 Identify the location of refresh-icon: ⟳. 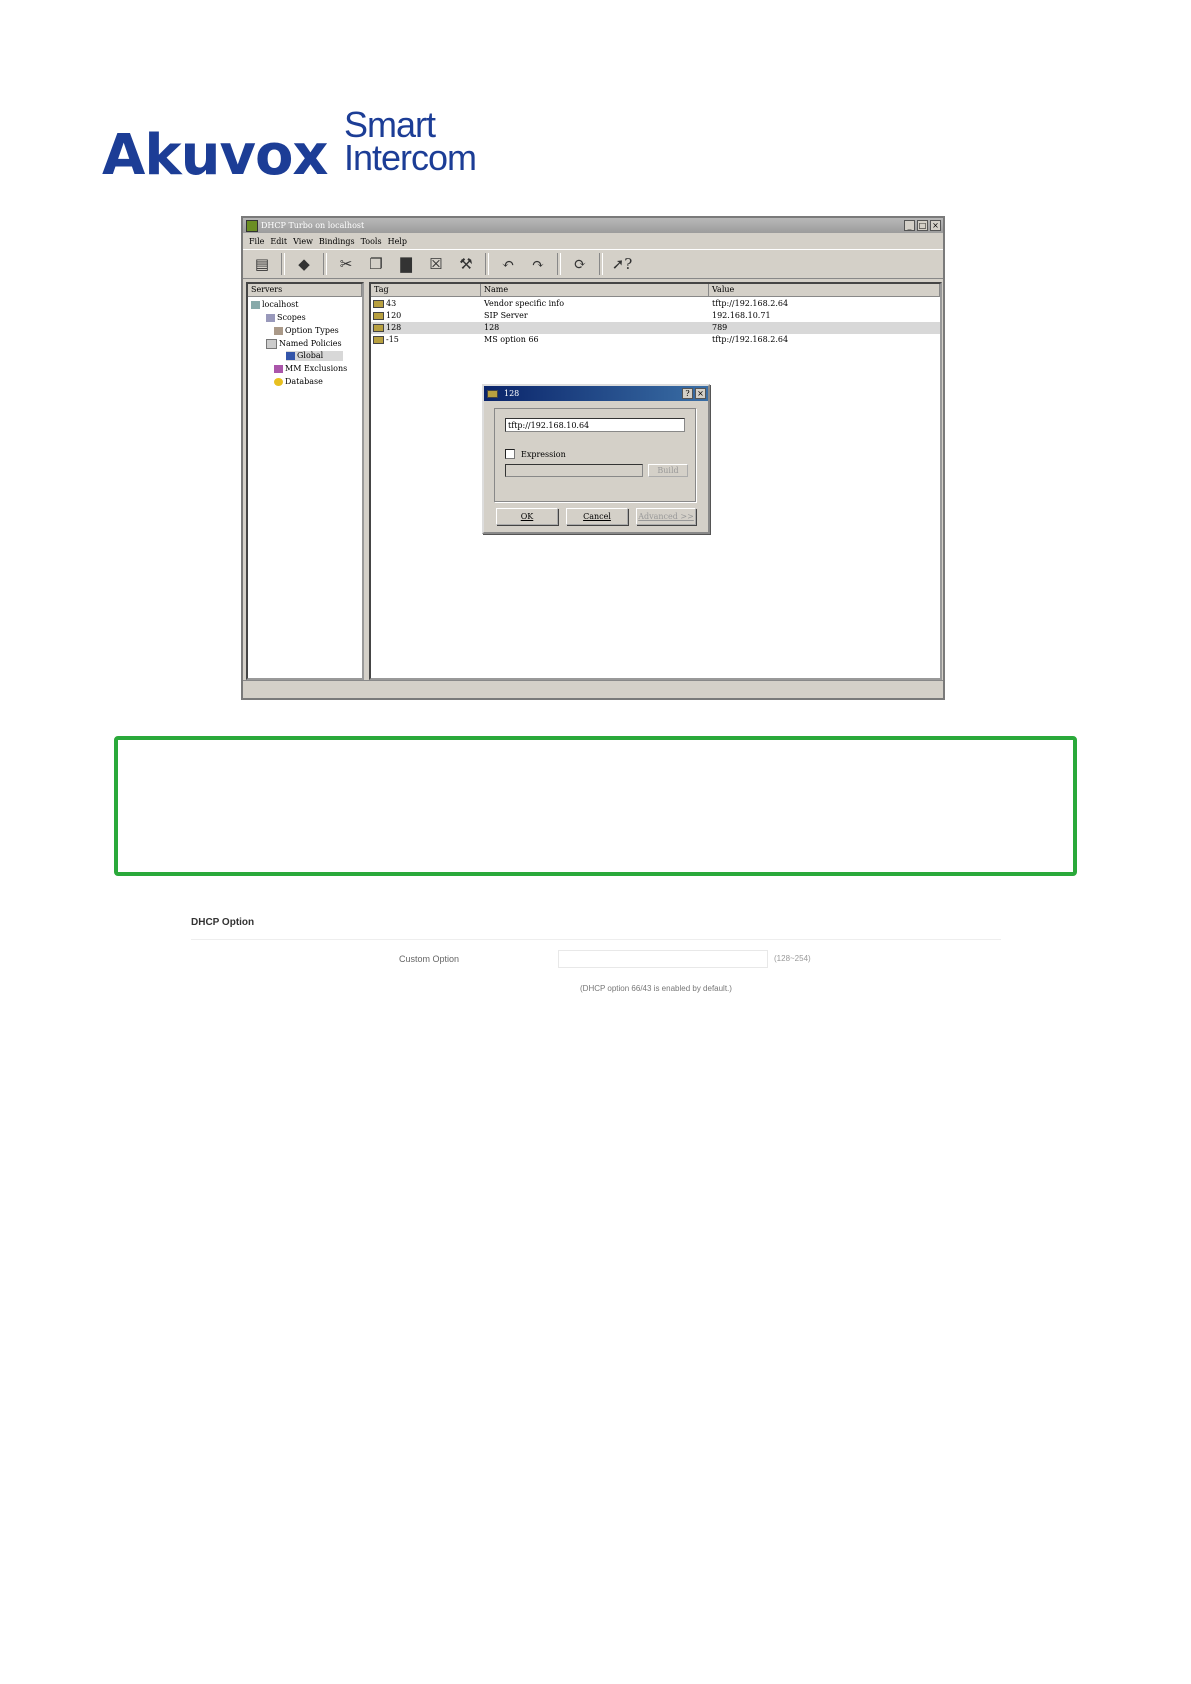
(580, 264).